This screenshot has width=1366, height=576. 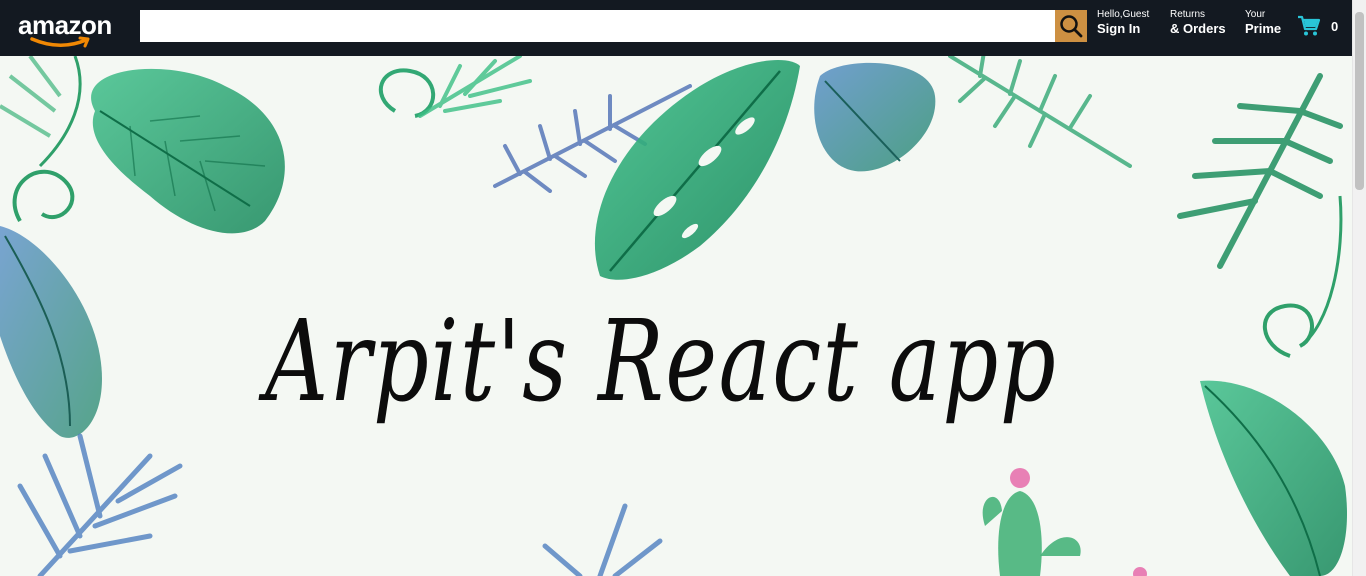 What do you see at coordinates (1188, 14) in the screenshot?
I see `returns-label: Returns` at bounding box center [1188, 14].